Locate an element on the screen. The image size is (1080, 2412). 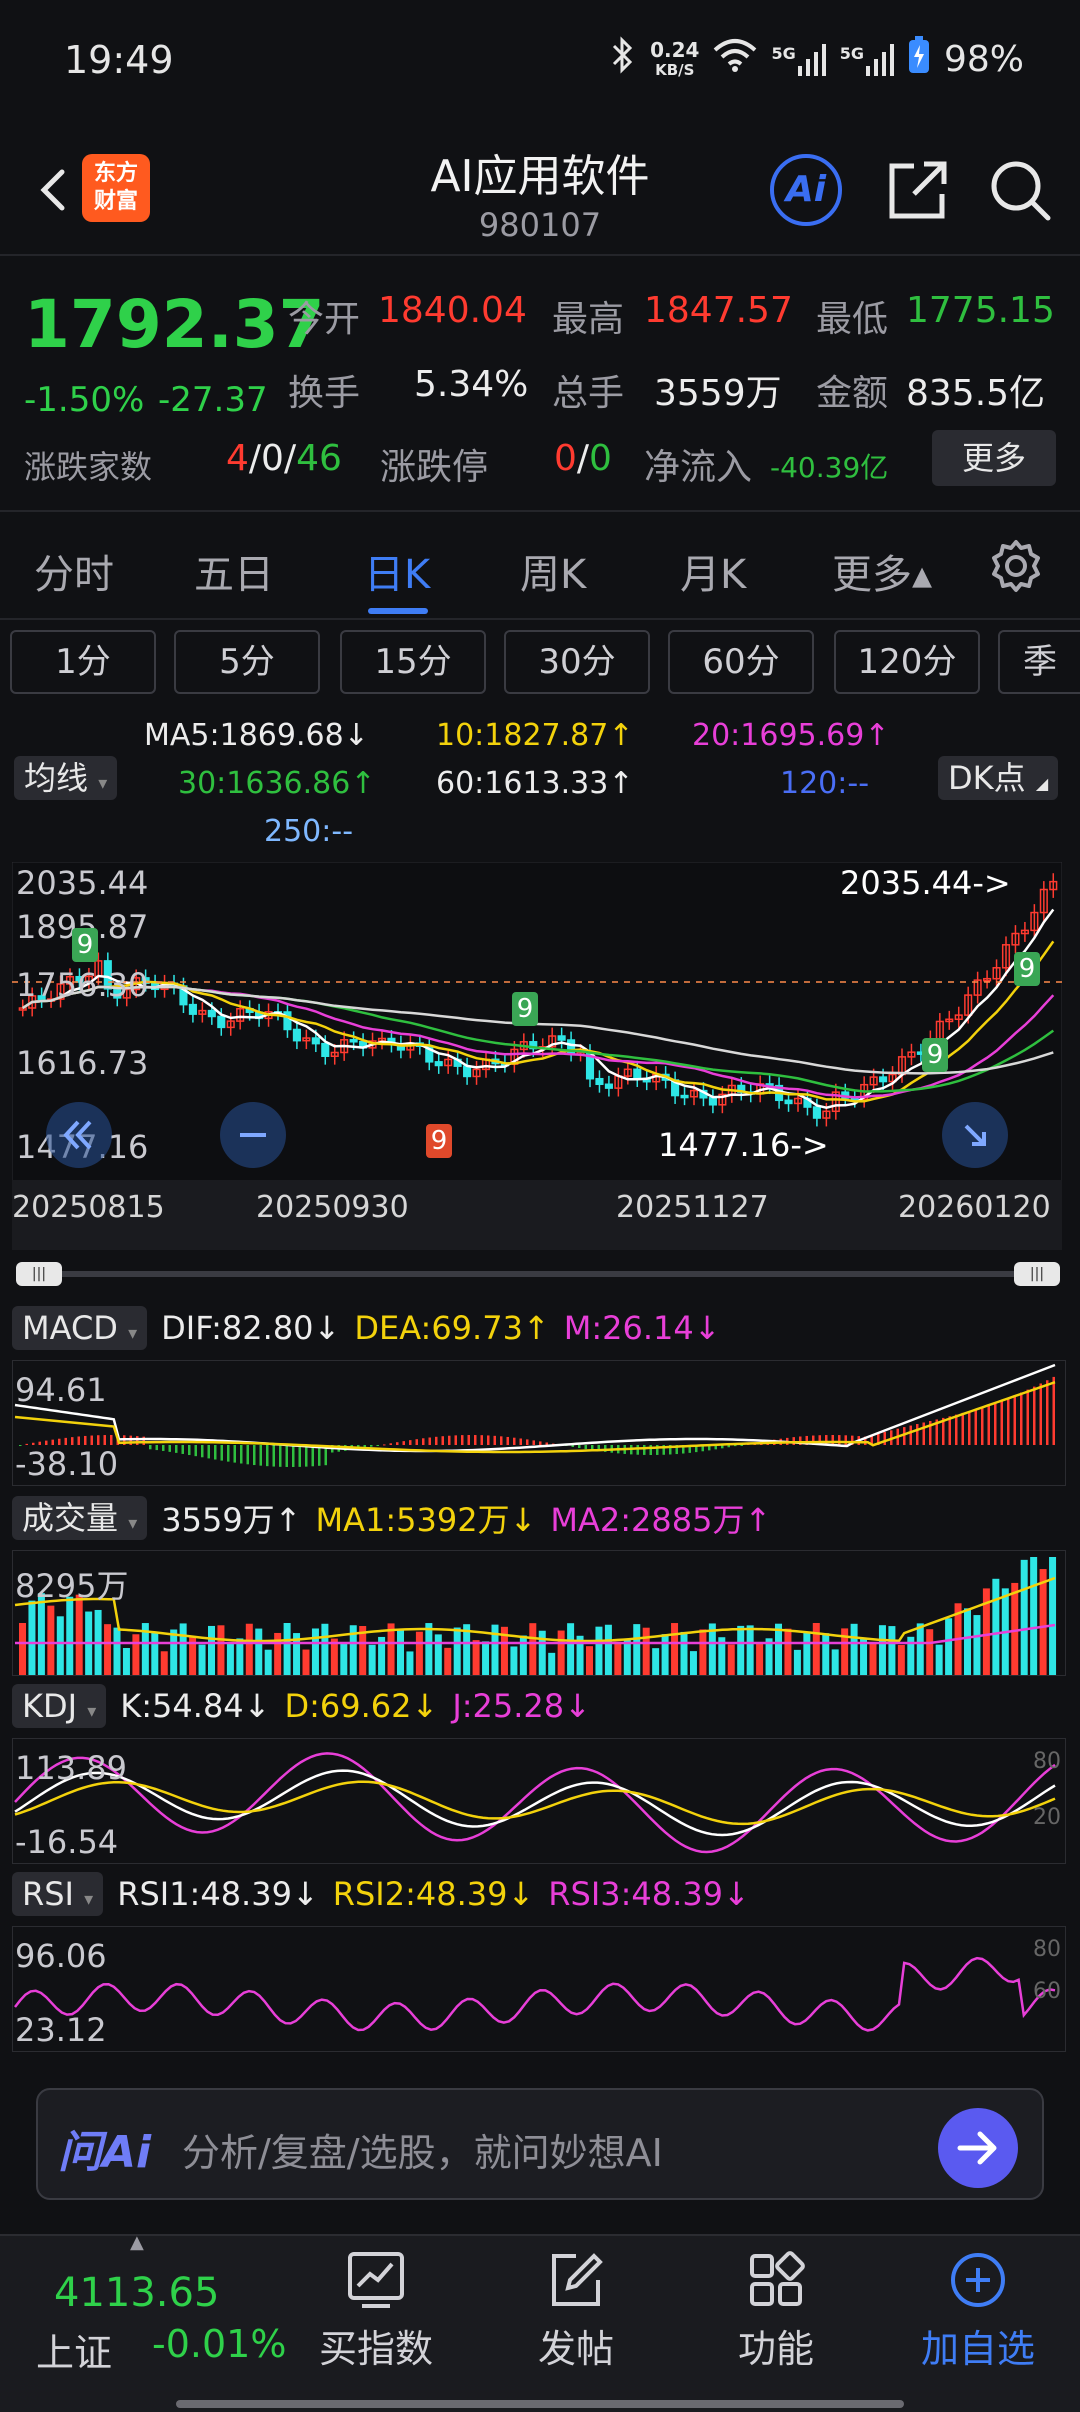
td-count-badge: 9 is located at coordinates (85, 945).